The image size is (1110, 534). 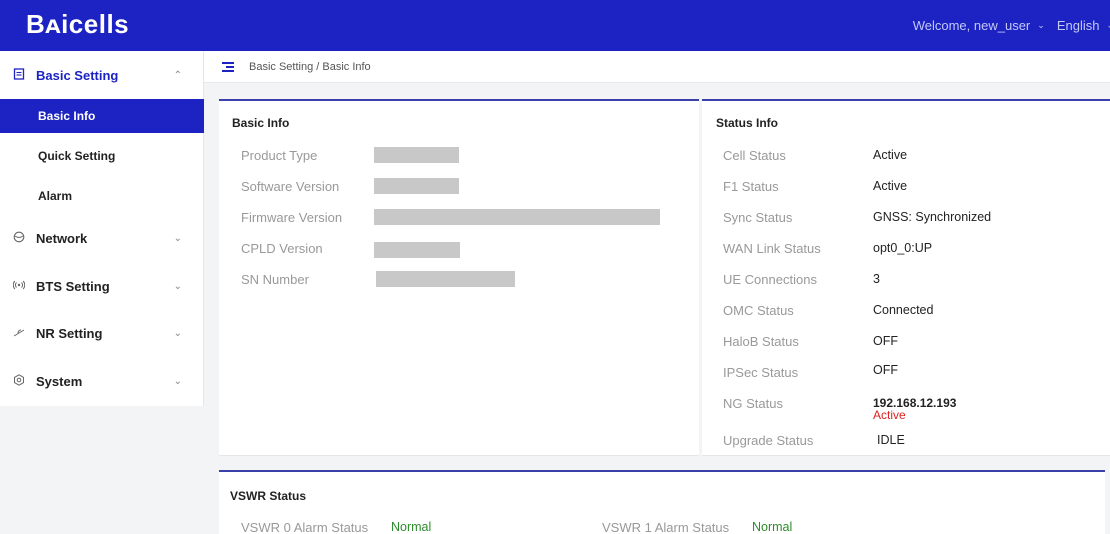 What do you see at coordinates (279, 155) in the screenshot?
I see `product-type-label: Product Type` at bounding box center [279, 155].